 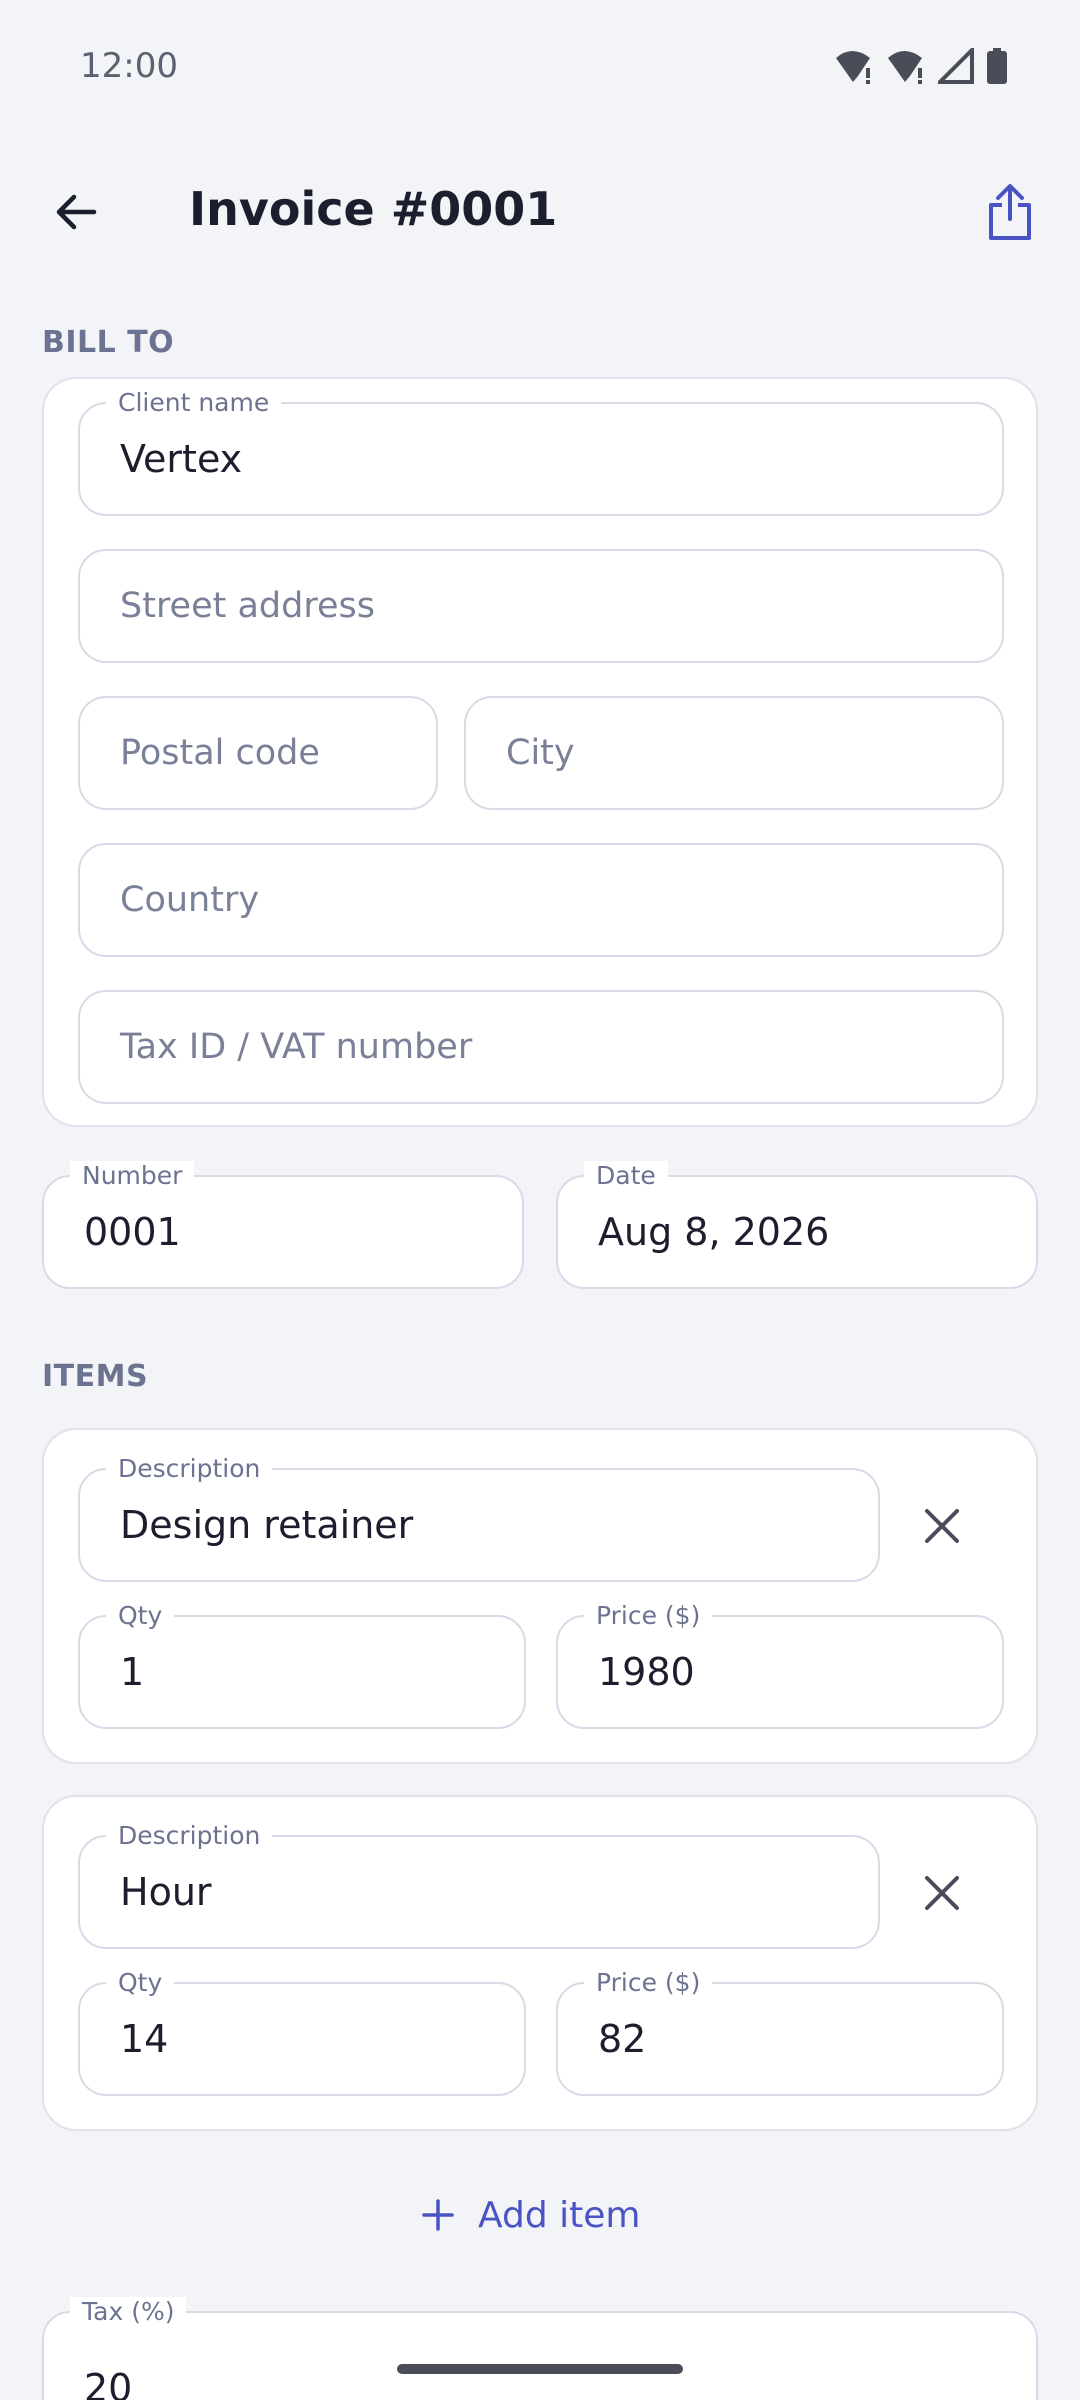 I want to click on cell-signal-icon, so click(x=956, y=66).